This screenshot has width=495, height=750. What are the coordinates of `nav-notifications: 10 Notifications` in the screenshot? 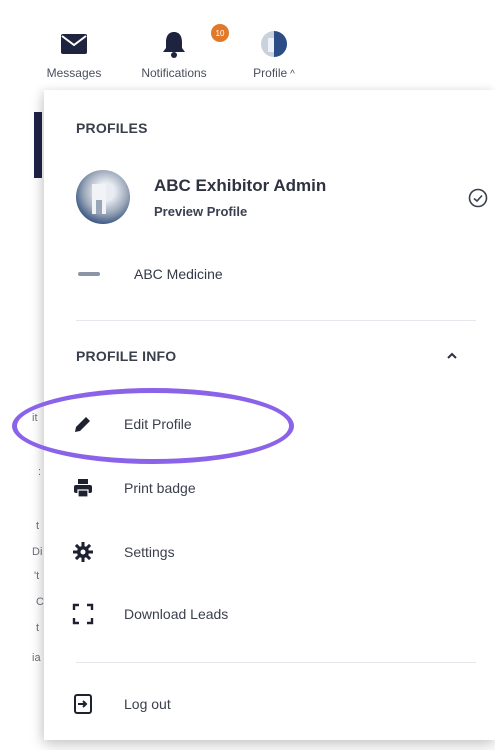 It's located at (177, 52).